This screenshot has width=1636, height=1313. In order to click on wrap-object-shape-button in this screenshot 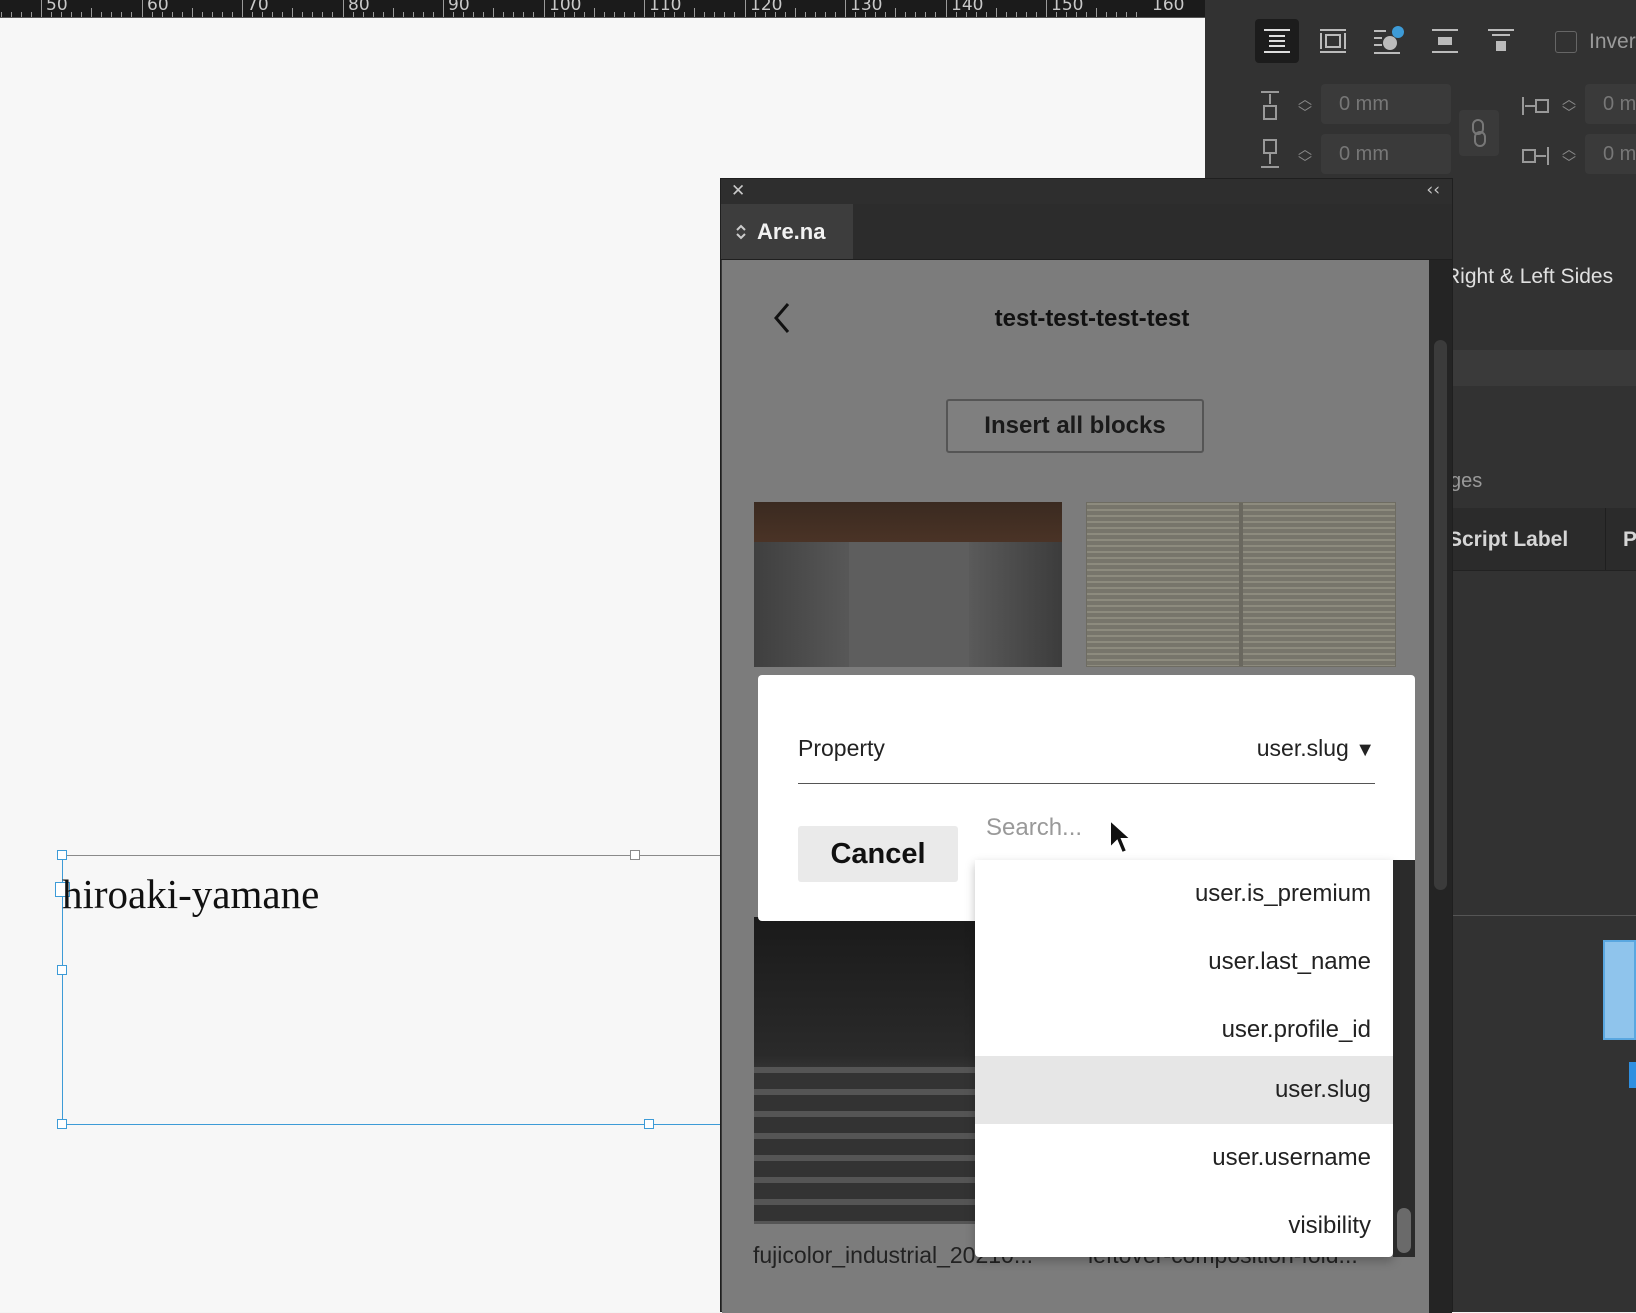, I will do `click(1389, 41)`.